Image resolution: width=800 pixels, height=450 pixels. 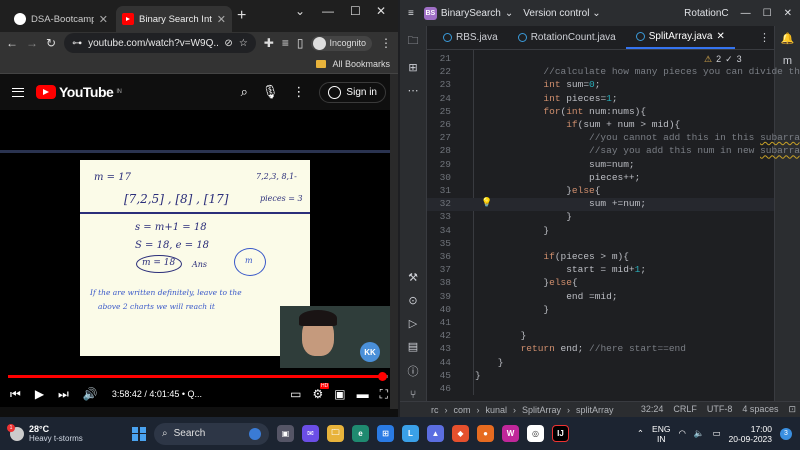 I want to click on side-panel-icon: ▯, so click(x=300, y=43).